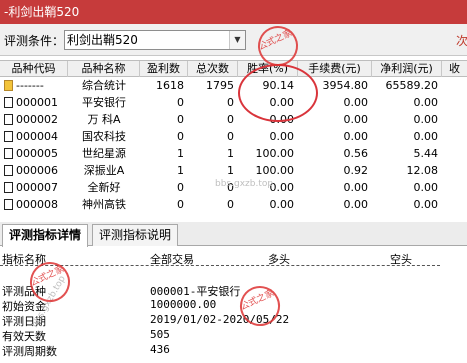  Describe the element at coordinates (426, 153) in the screenshot. I see `row-profit: 5.44` at that location.